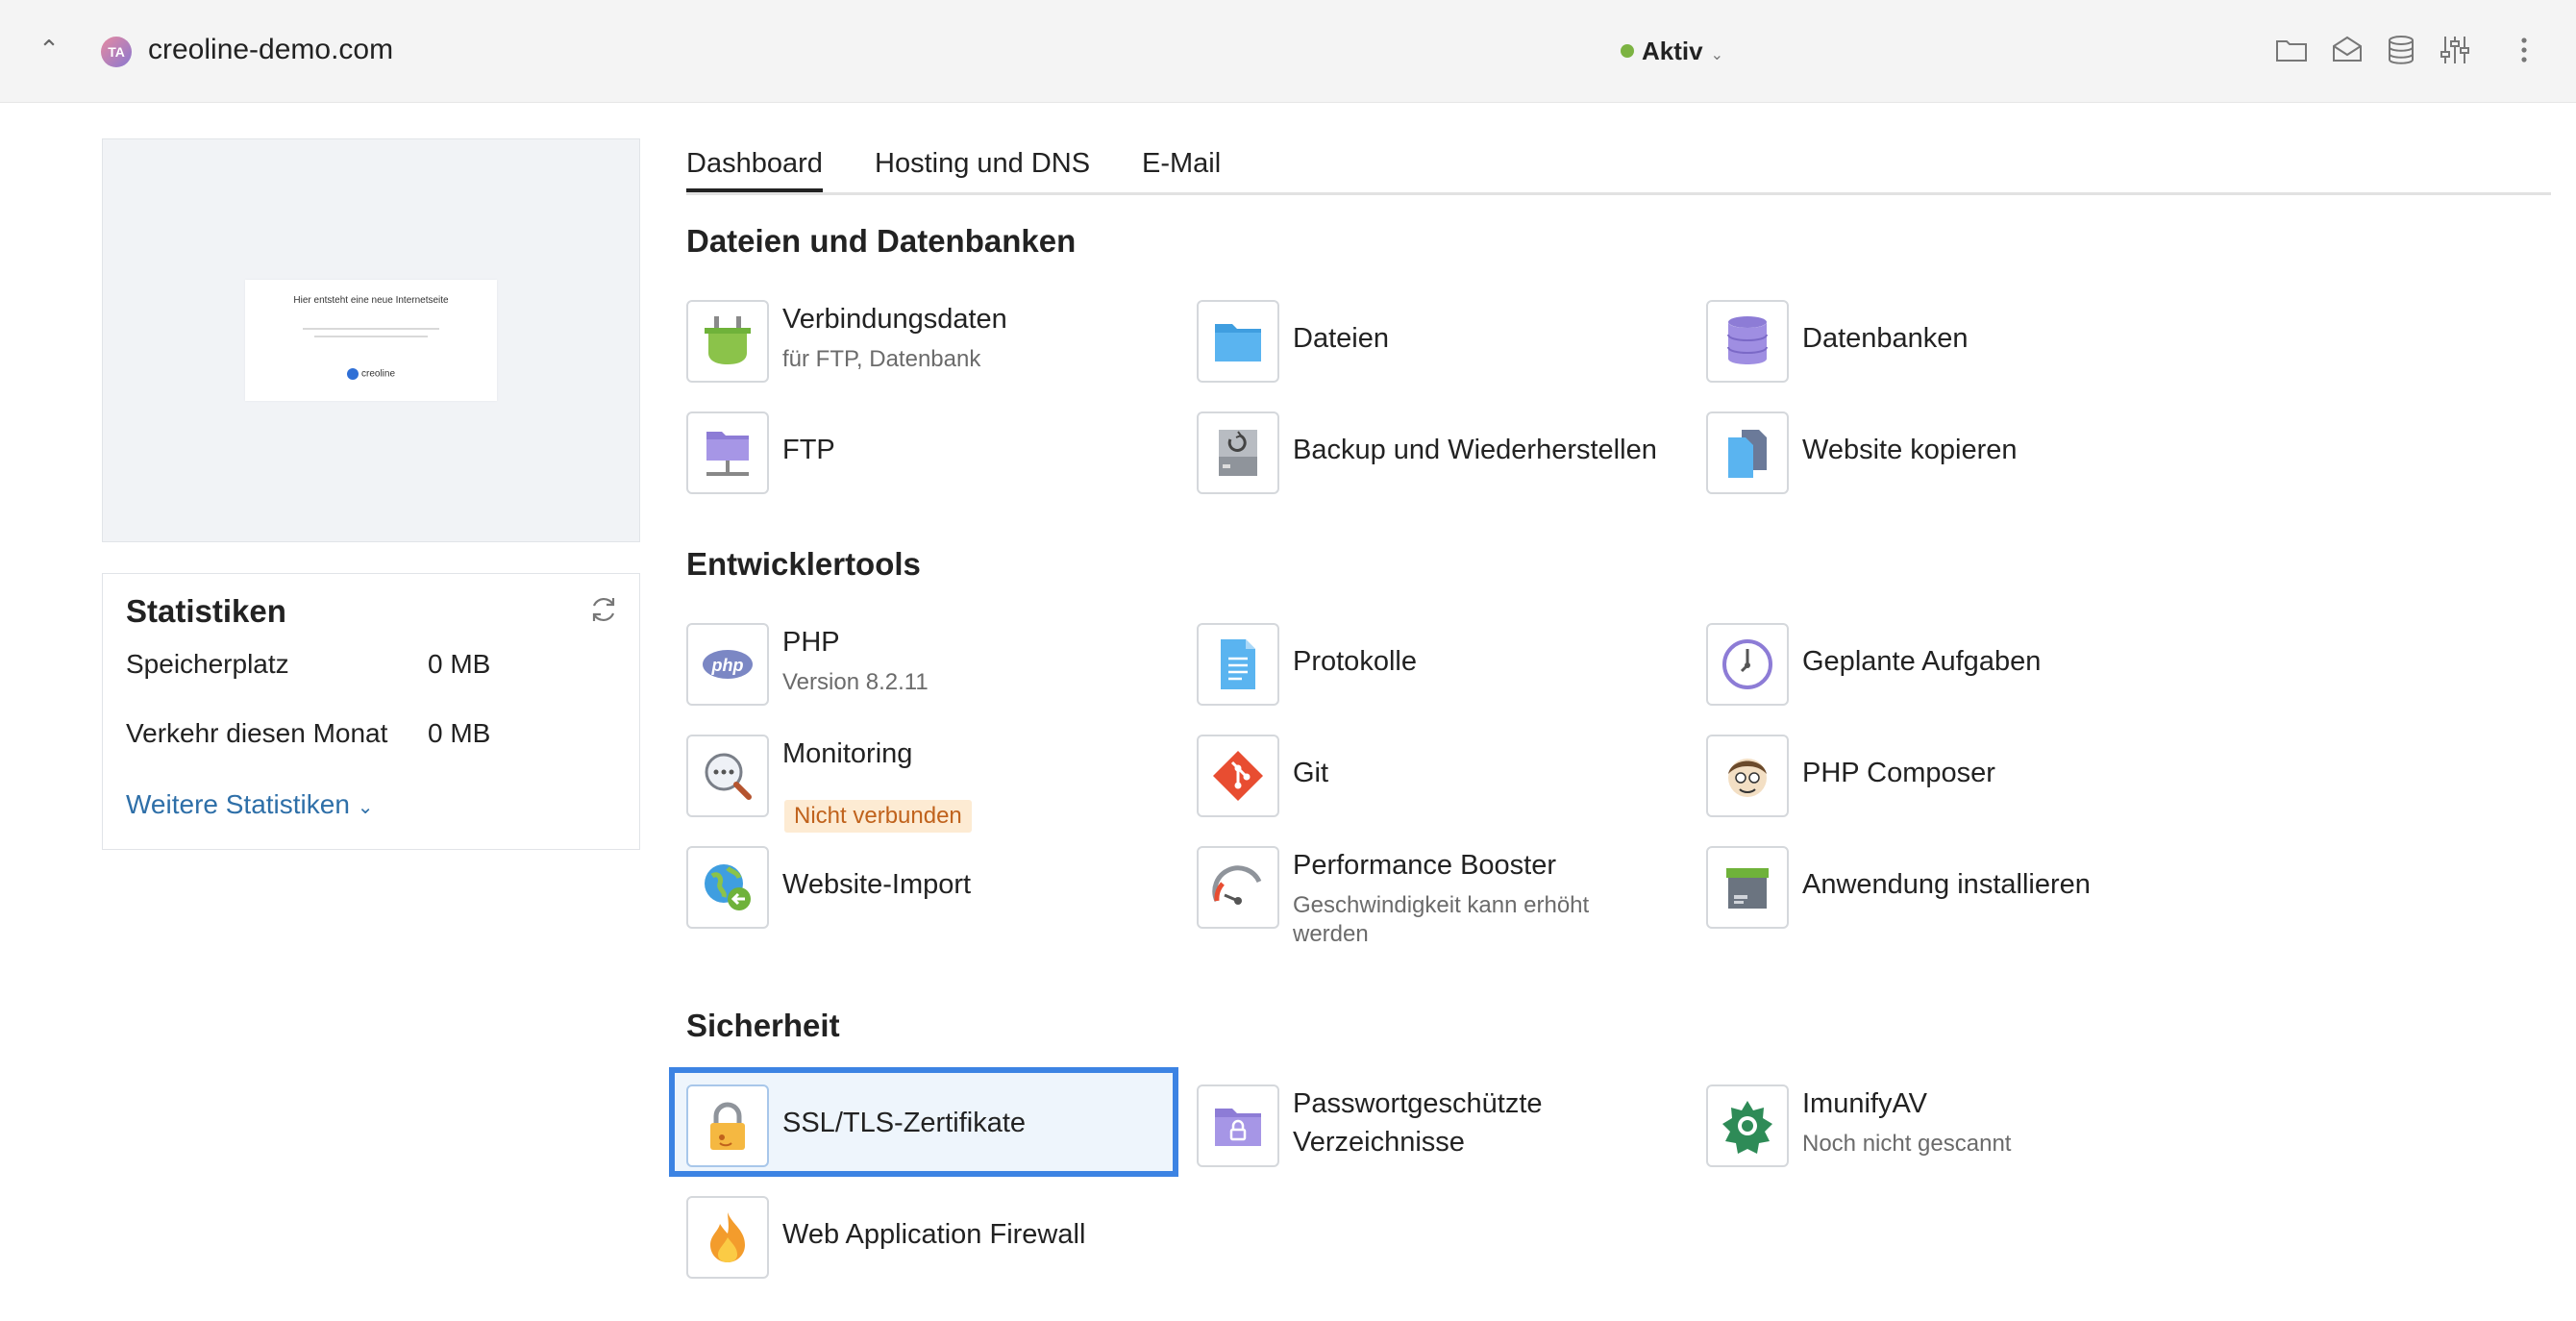 The height and width of the screenshot is (1321, 2576). I want to click on globe-import-icon, so click(727, 888).